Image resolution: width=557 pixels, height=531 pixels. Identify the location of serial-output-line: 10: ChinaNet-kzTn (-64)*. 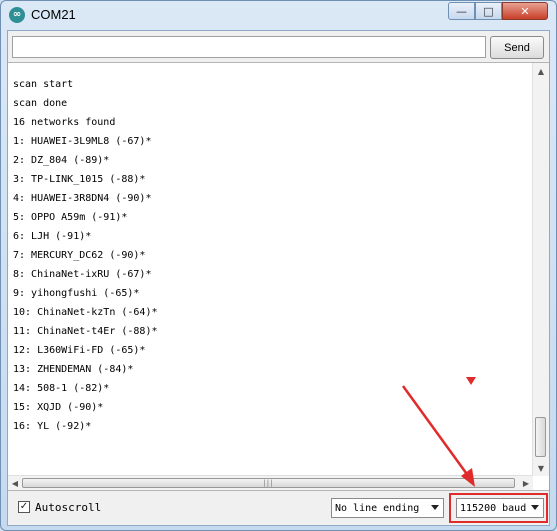
(85, 312).